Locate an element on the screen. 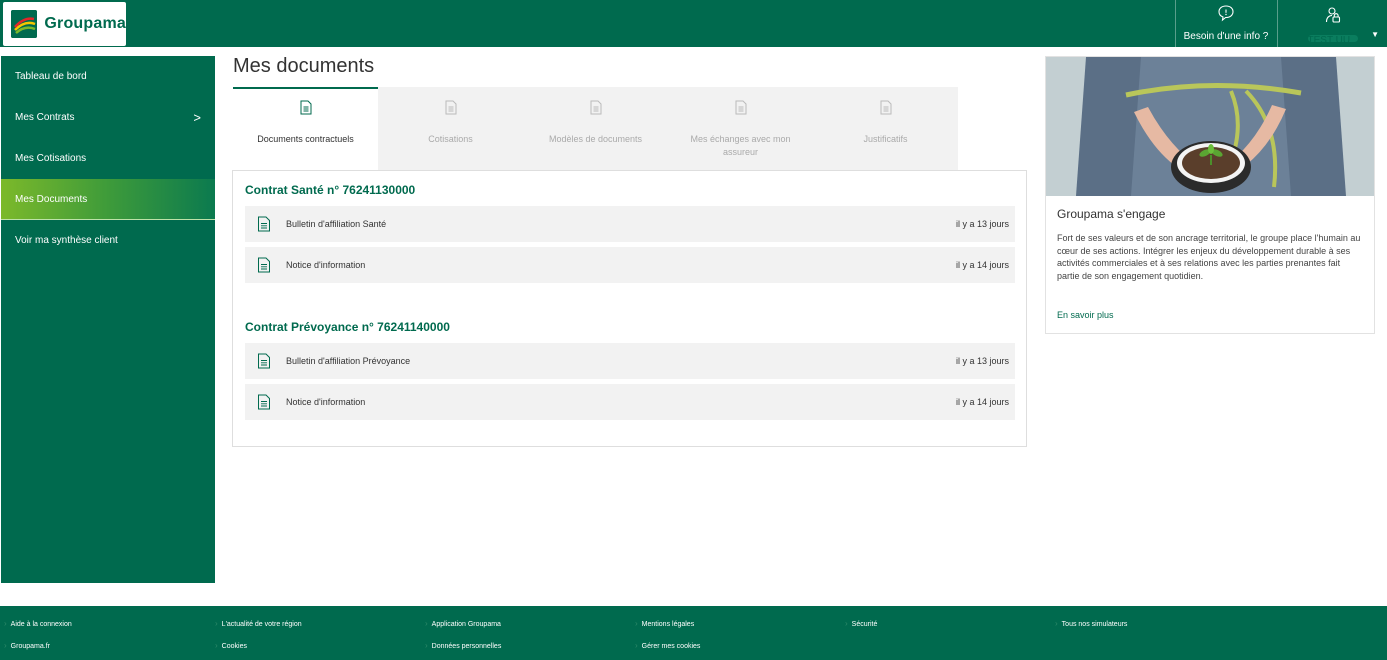 This screenshot has width=1387, height=660. user-menu: TEST UU ▼ is located at coordinates (1332, 23).